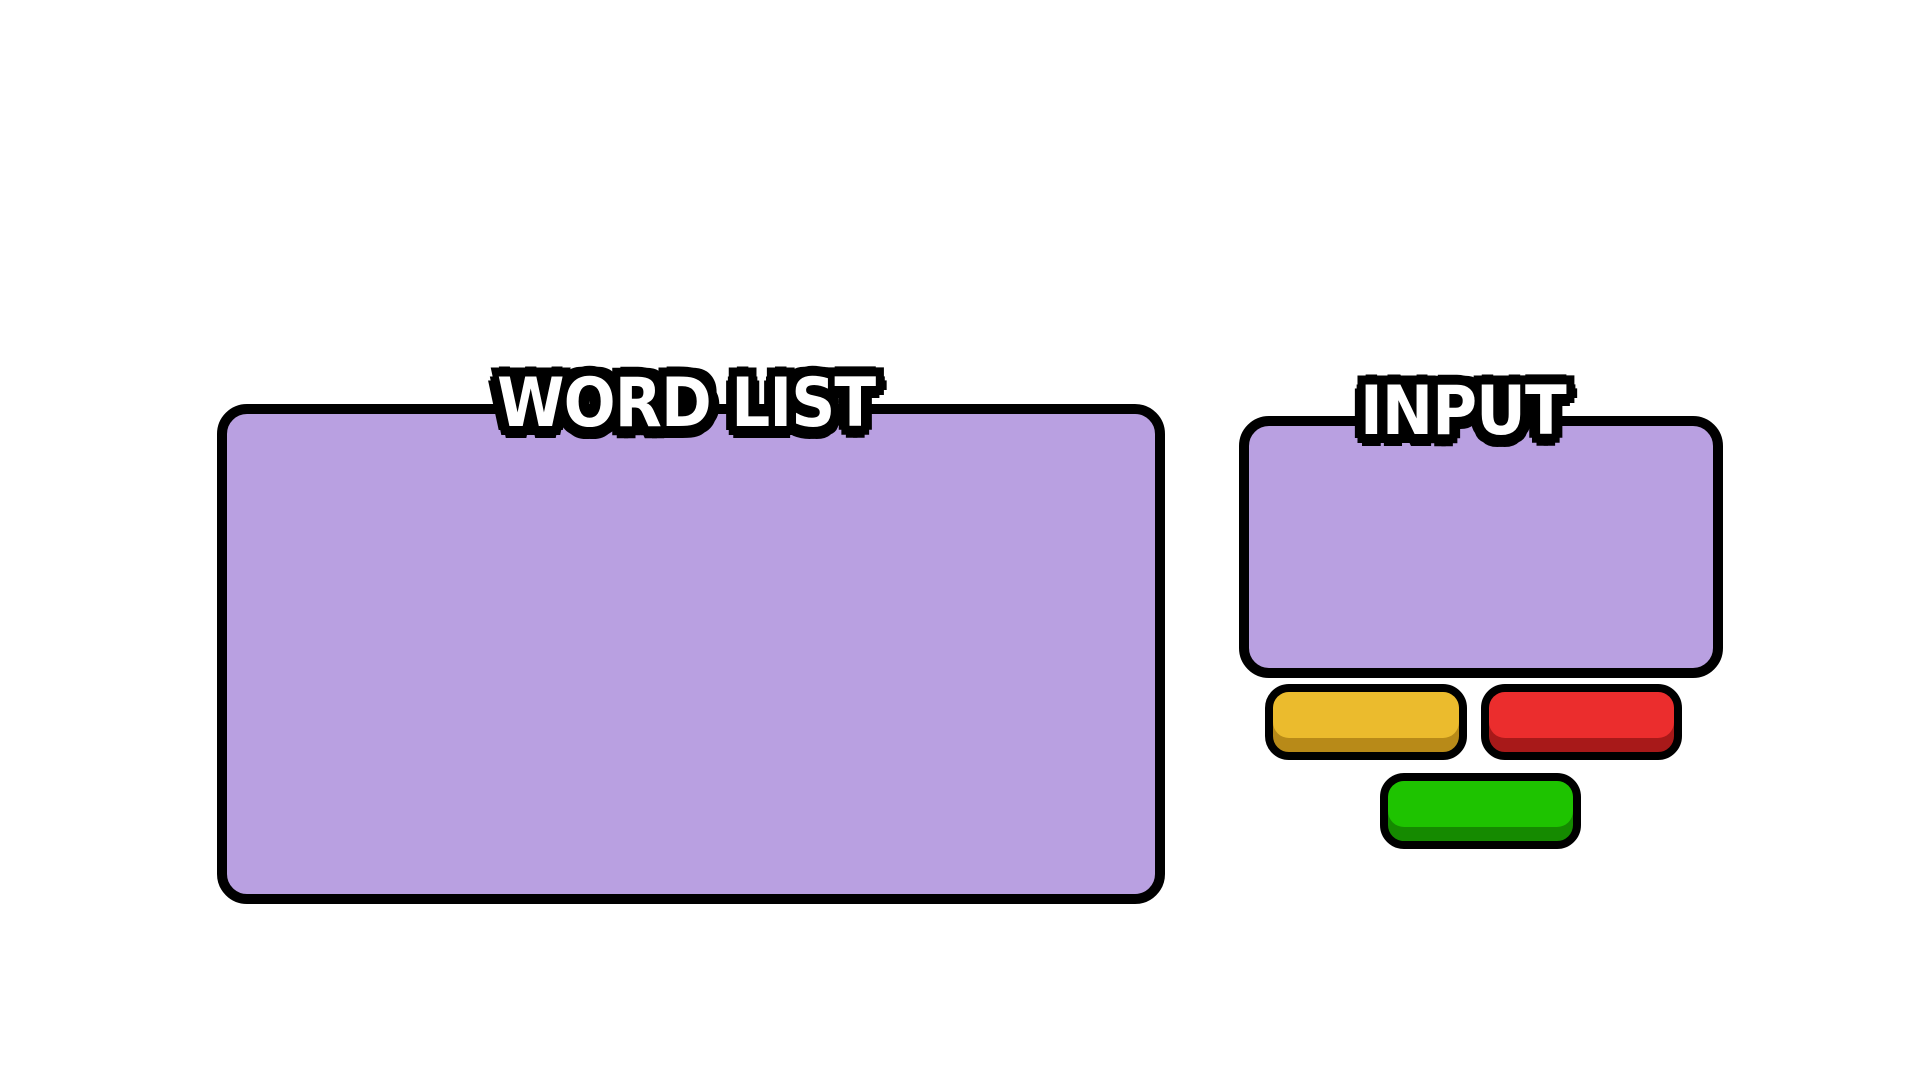 Image resolution: width=1920 pixels, height=1080 pixels. What do you see at coordinates (1581, 715) in the screenshot?
I see `red-button-face` at bounding box center [1581, 715].